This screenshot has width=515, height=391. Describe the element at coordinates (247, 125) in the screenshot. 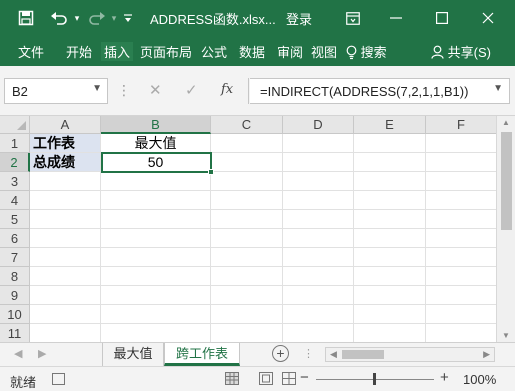

I see `column-header-c: C` at that location.